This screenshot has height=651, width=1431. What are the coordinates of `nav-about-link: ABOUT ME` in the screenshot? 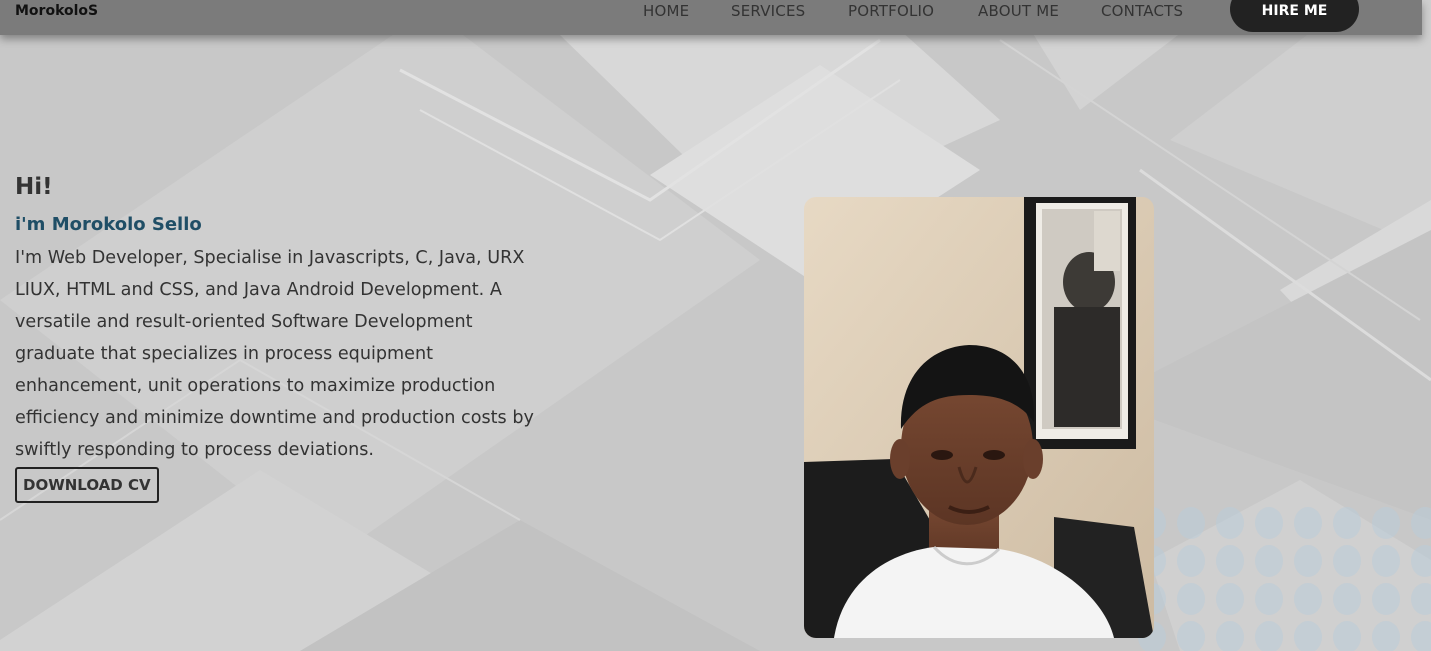 It's located at (1018, 11).